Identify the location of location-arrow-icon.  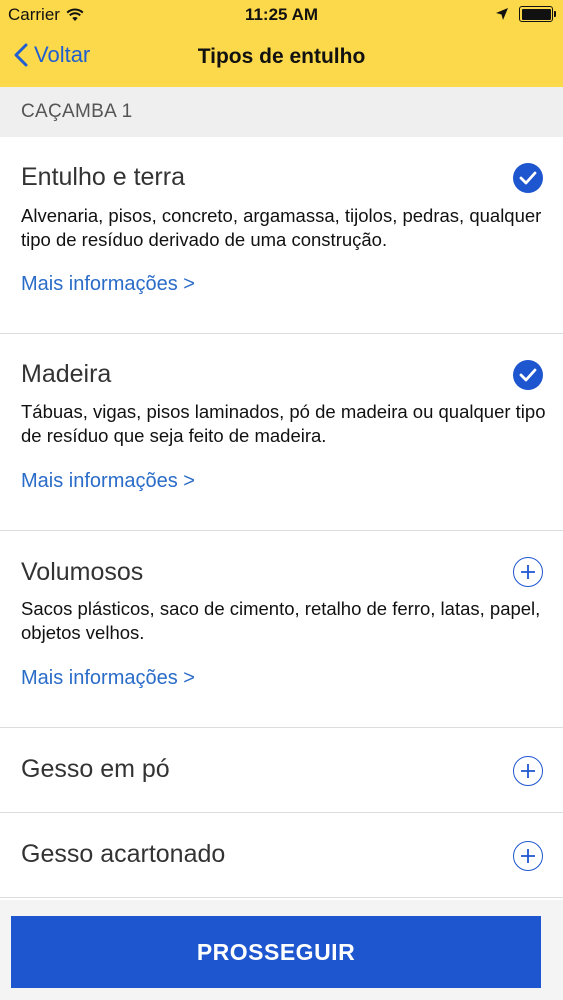
(502, 14).